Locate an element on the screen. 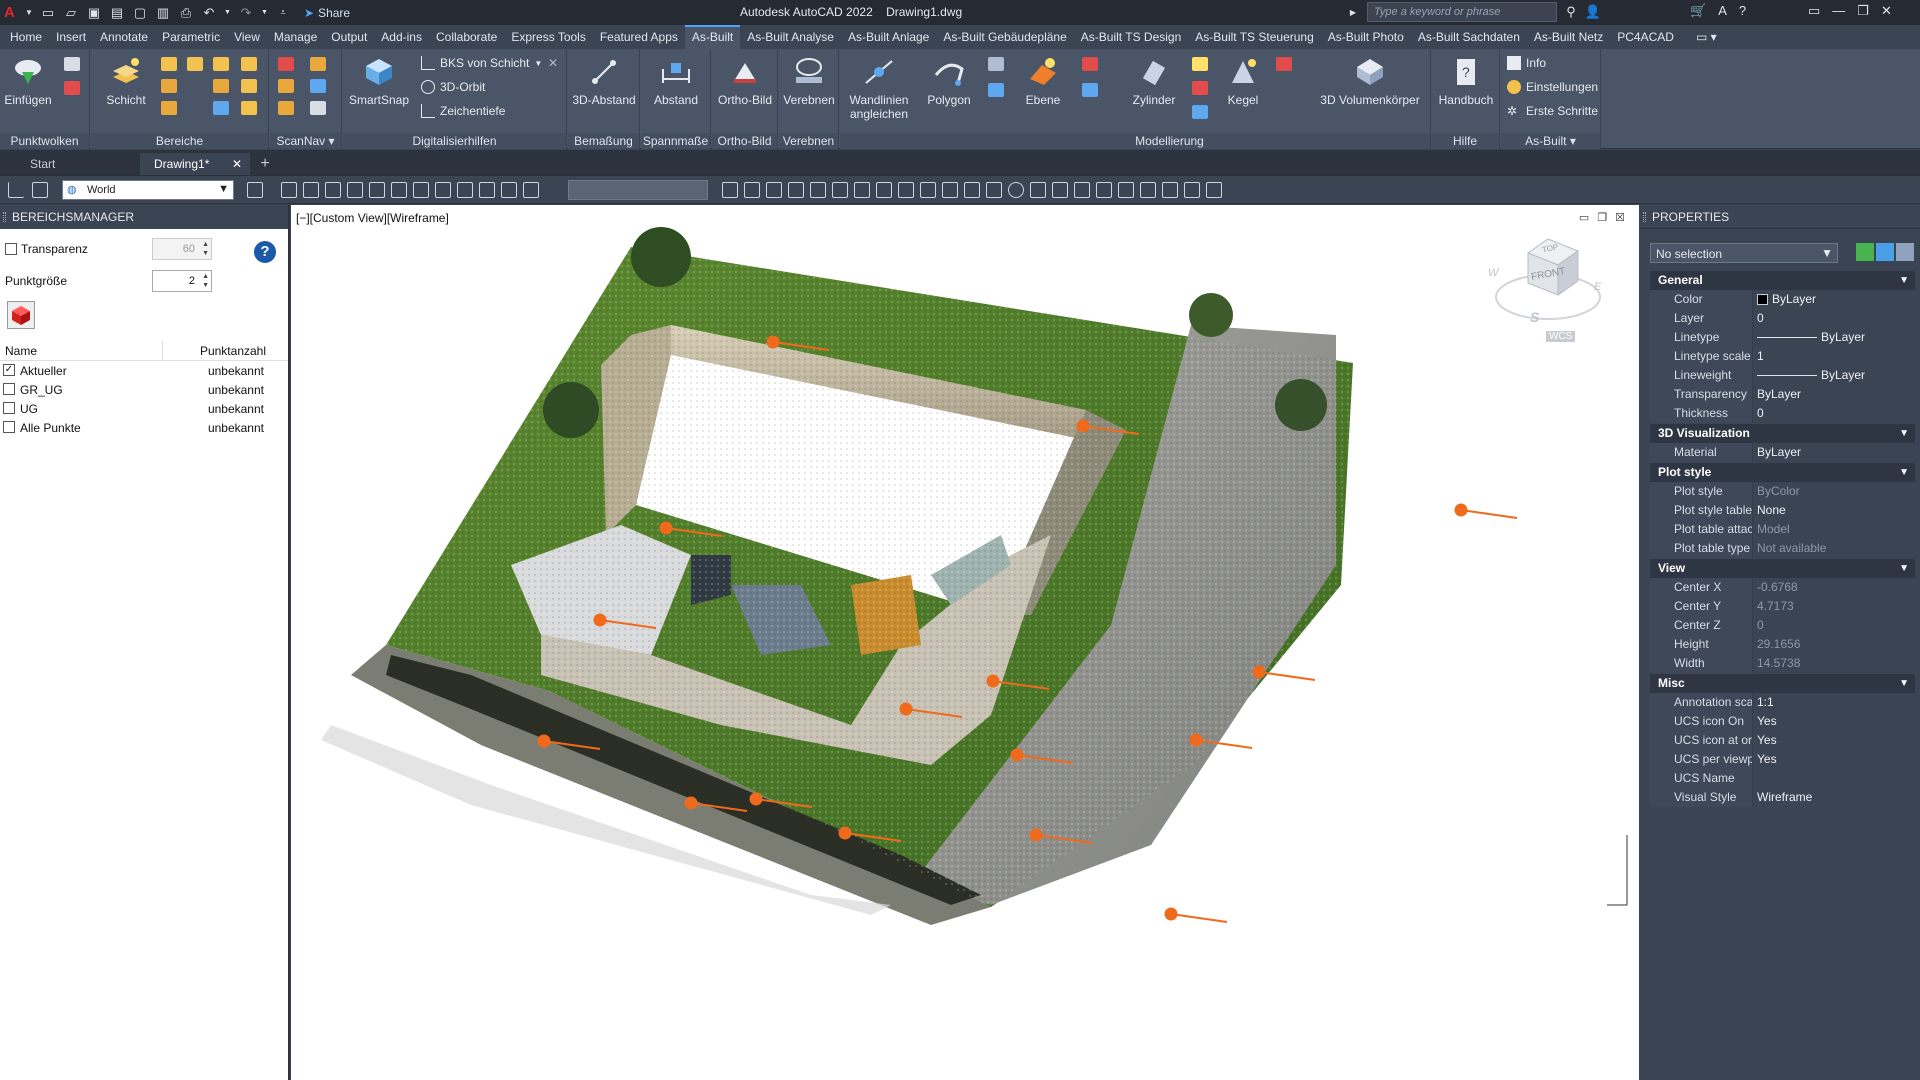 This screenshot has width=1920, height=1080. ribbon-tab-collaborate: Collaborate is located at coordinates (466, 37).